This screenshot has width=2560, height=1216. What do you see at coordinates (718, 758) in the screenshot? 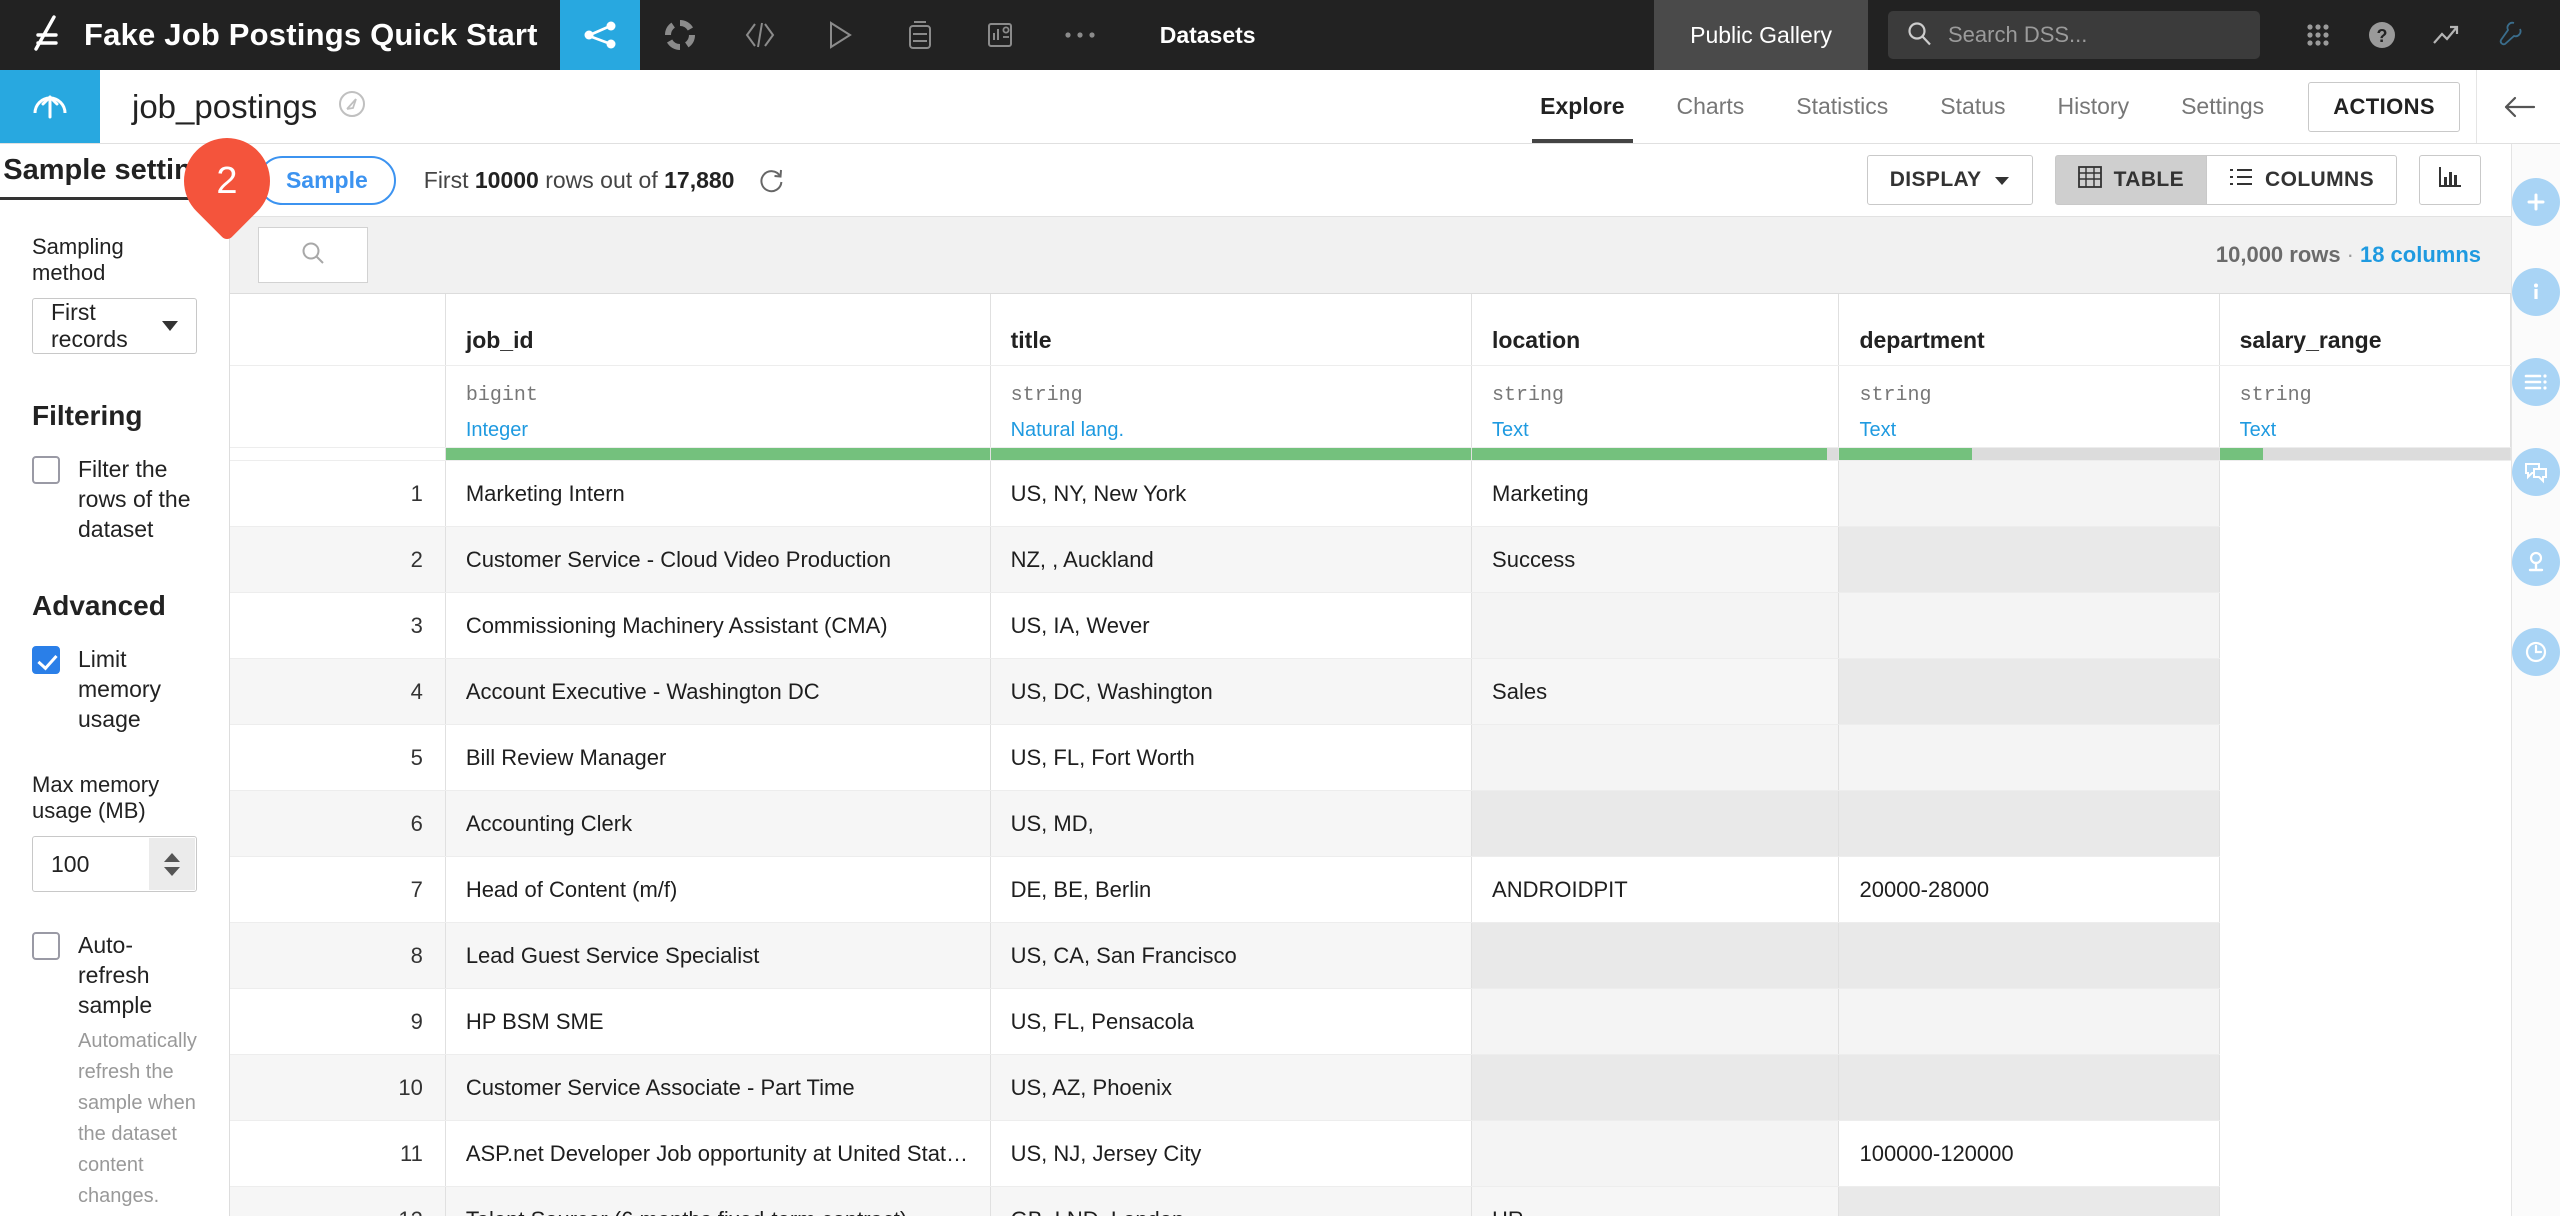
I see `cell-title: Bill Review Manager` at bounding box center [718, 758].